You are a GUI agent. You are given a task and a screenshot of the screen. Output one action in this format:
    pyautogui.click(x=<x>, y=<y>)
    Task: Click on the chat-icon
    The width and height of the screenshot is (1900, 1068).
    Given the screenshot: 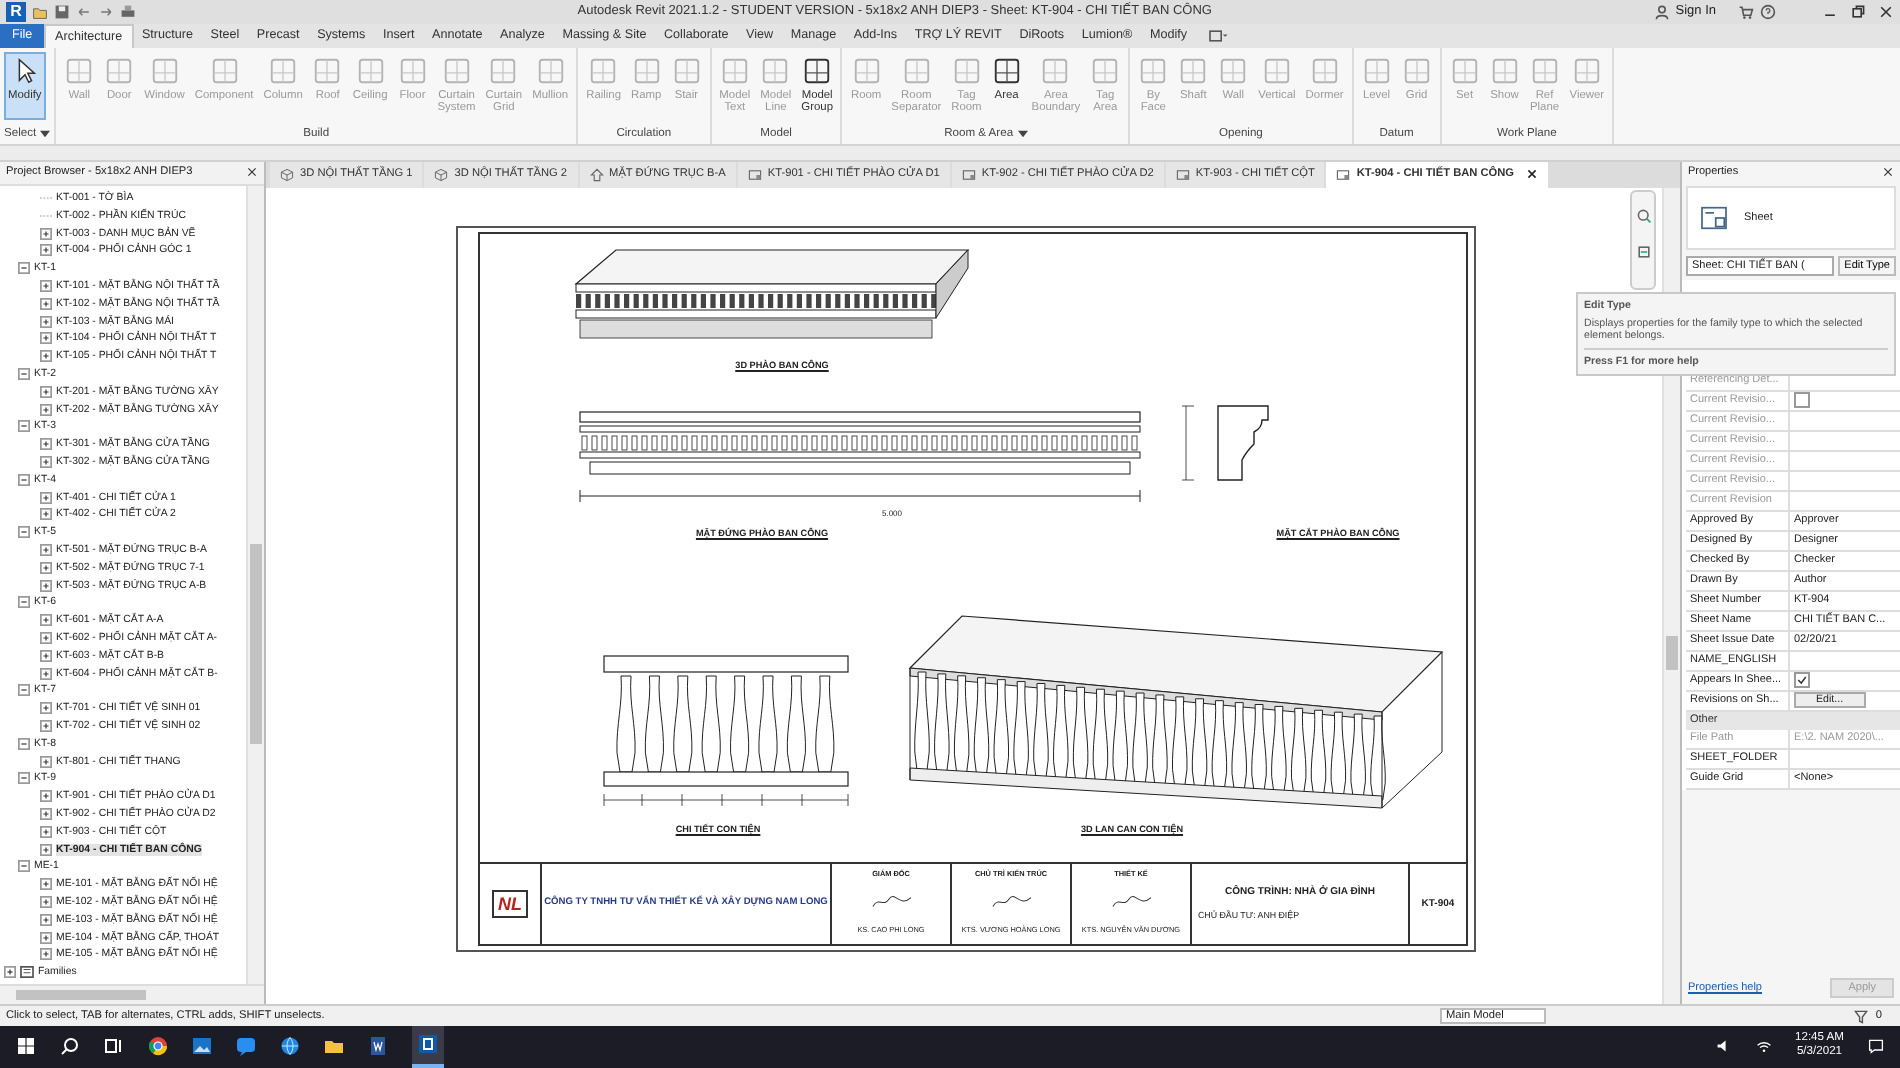 What is the action you would take?
    pyautogui.click(x=246, y=1046)
    